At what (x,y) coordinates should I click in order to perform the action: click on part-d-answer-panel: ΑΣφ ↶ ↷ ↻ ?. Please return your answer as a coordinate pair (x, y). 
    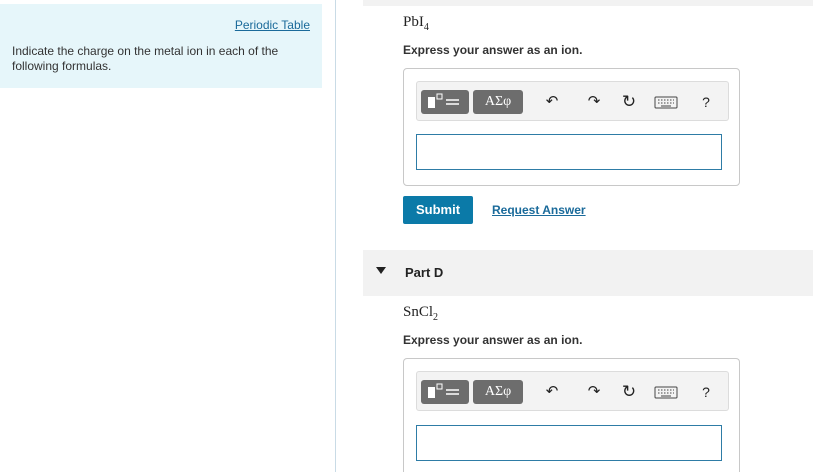
    Looking at the image, I should click on (571, 415).